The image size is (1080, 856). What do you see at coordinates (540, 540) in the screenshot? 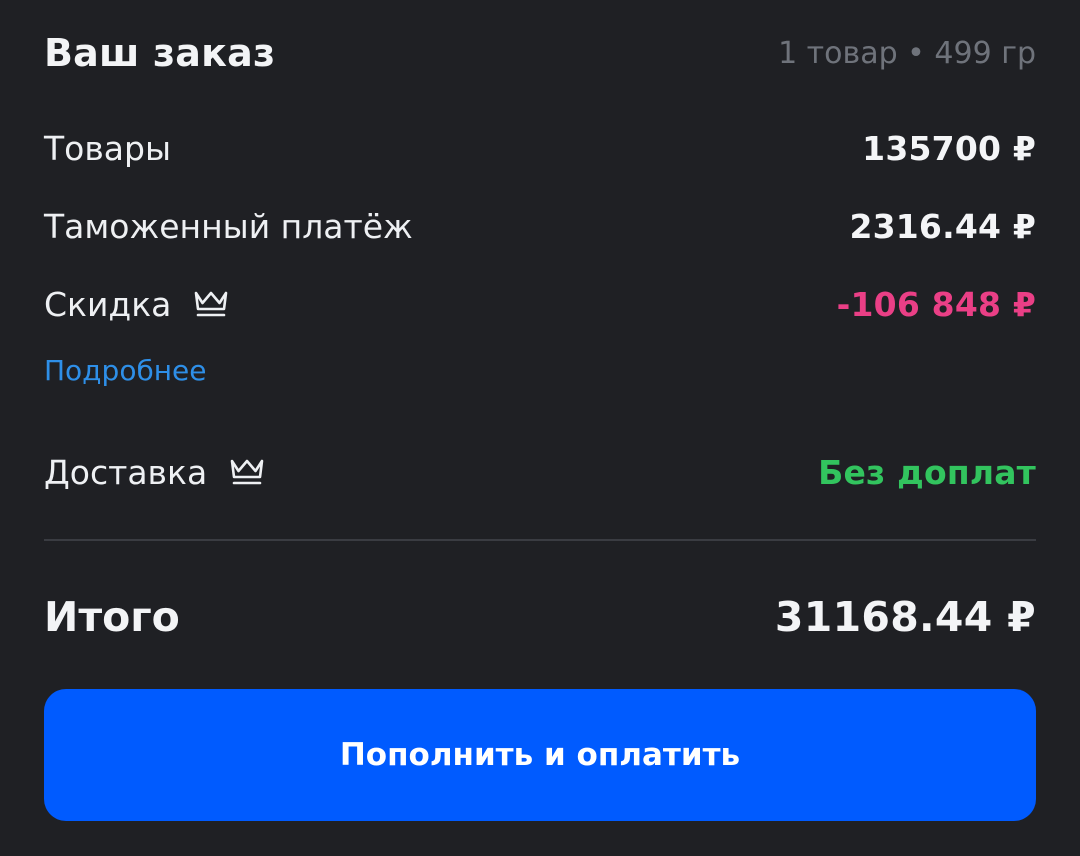
I see `divider` at bounding box center [540, 540].